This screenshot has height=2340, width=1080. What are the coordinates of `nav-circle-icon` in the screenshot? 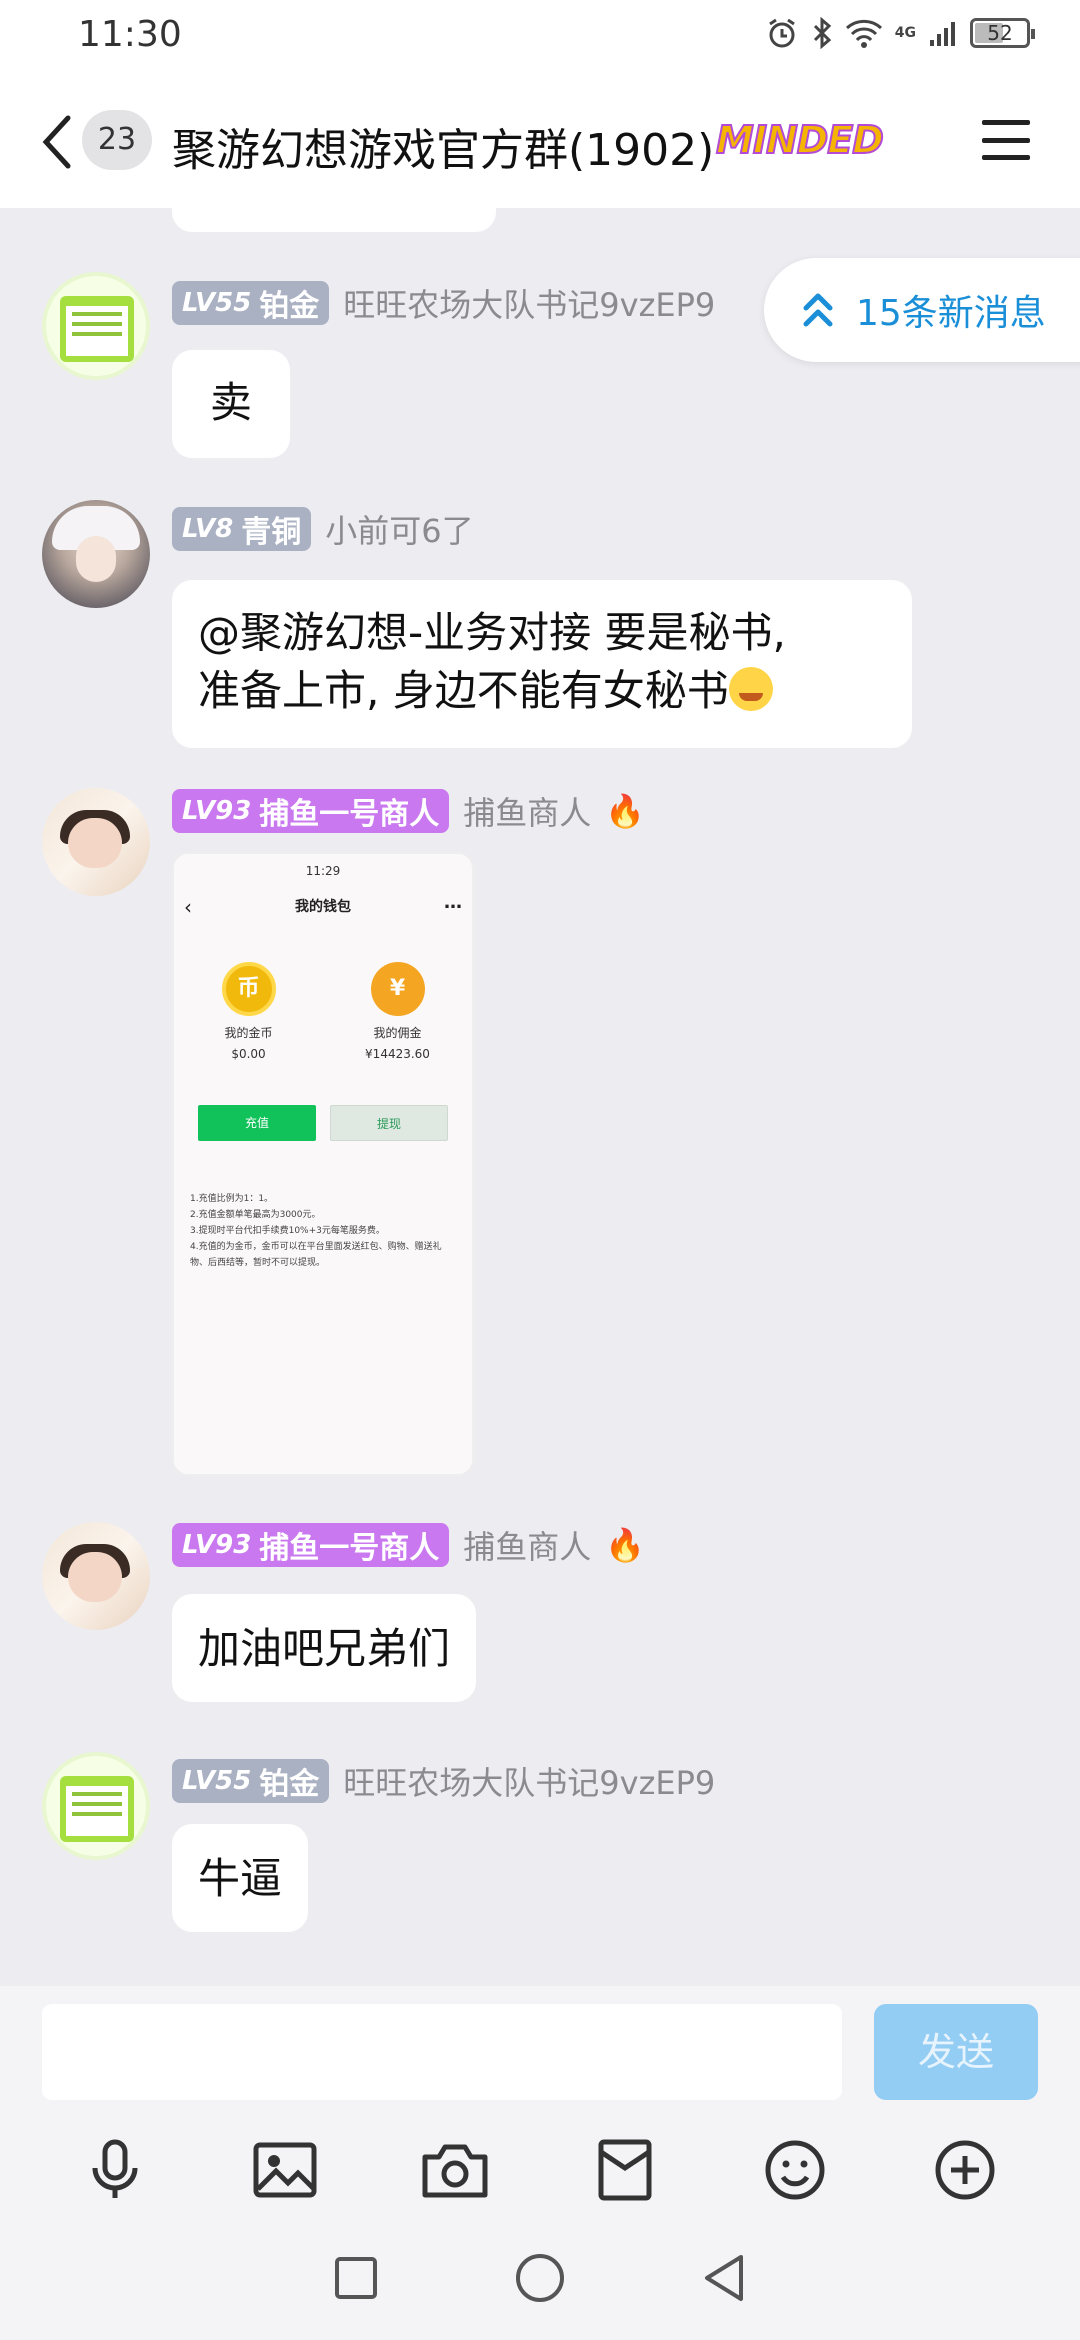 It's located at (540, 2278).